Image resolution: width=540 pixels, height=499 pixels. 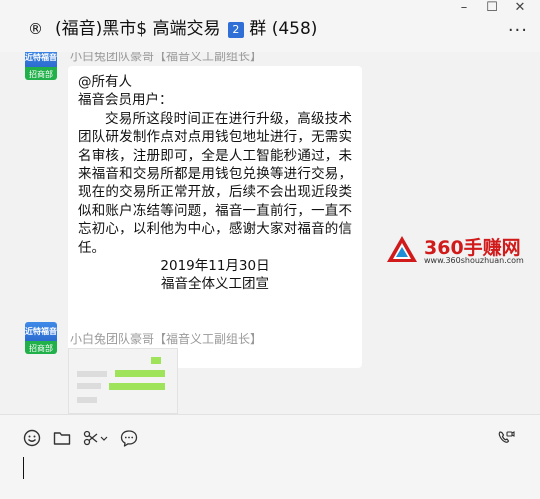 I want to click on message-greeting: 福音会员用户：, so click(x=125, y=100).